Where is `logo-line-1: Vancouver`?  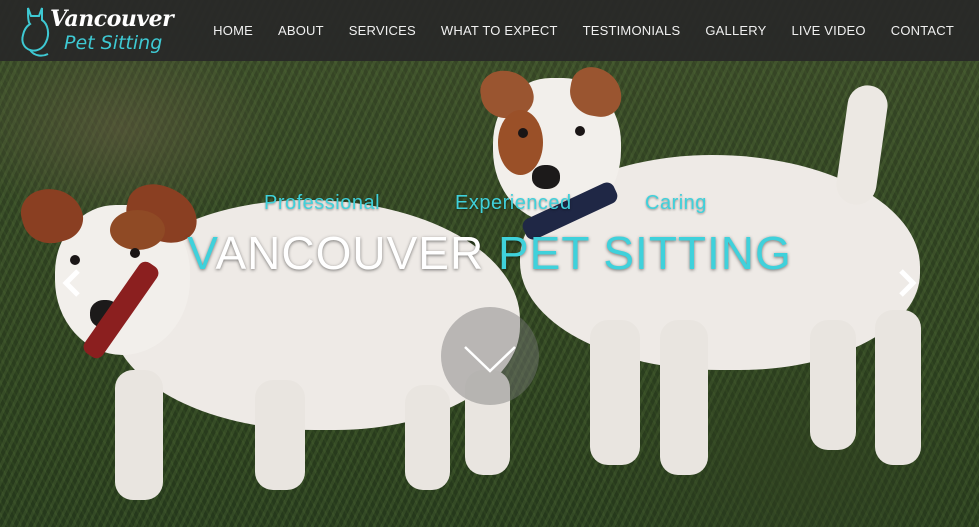 logo-line-1: Vancouver is located at coordinates (112, 19).